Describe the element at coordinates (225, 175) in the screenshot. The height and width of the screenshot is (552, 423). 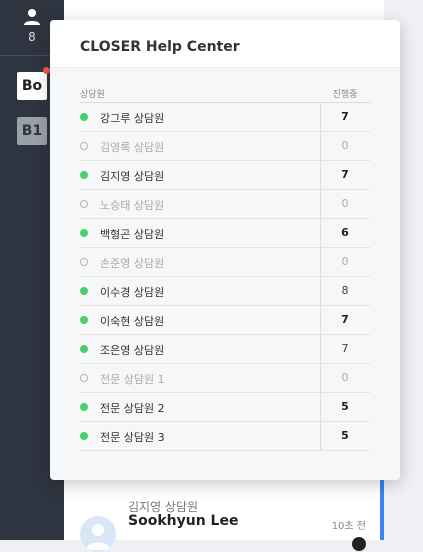
I see `table-row: 김지영 상담원 7` at that location.